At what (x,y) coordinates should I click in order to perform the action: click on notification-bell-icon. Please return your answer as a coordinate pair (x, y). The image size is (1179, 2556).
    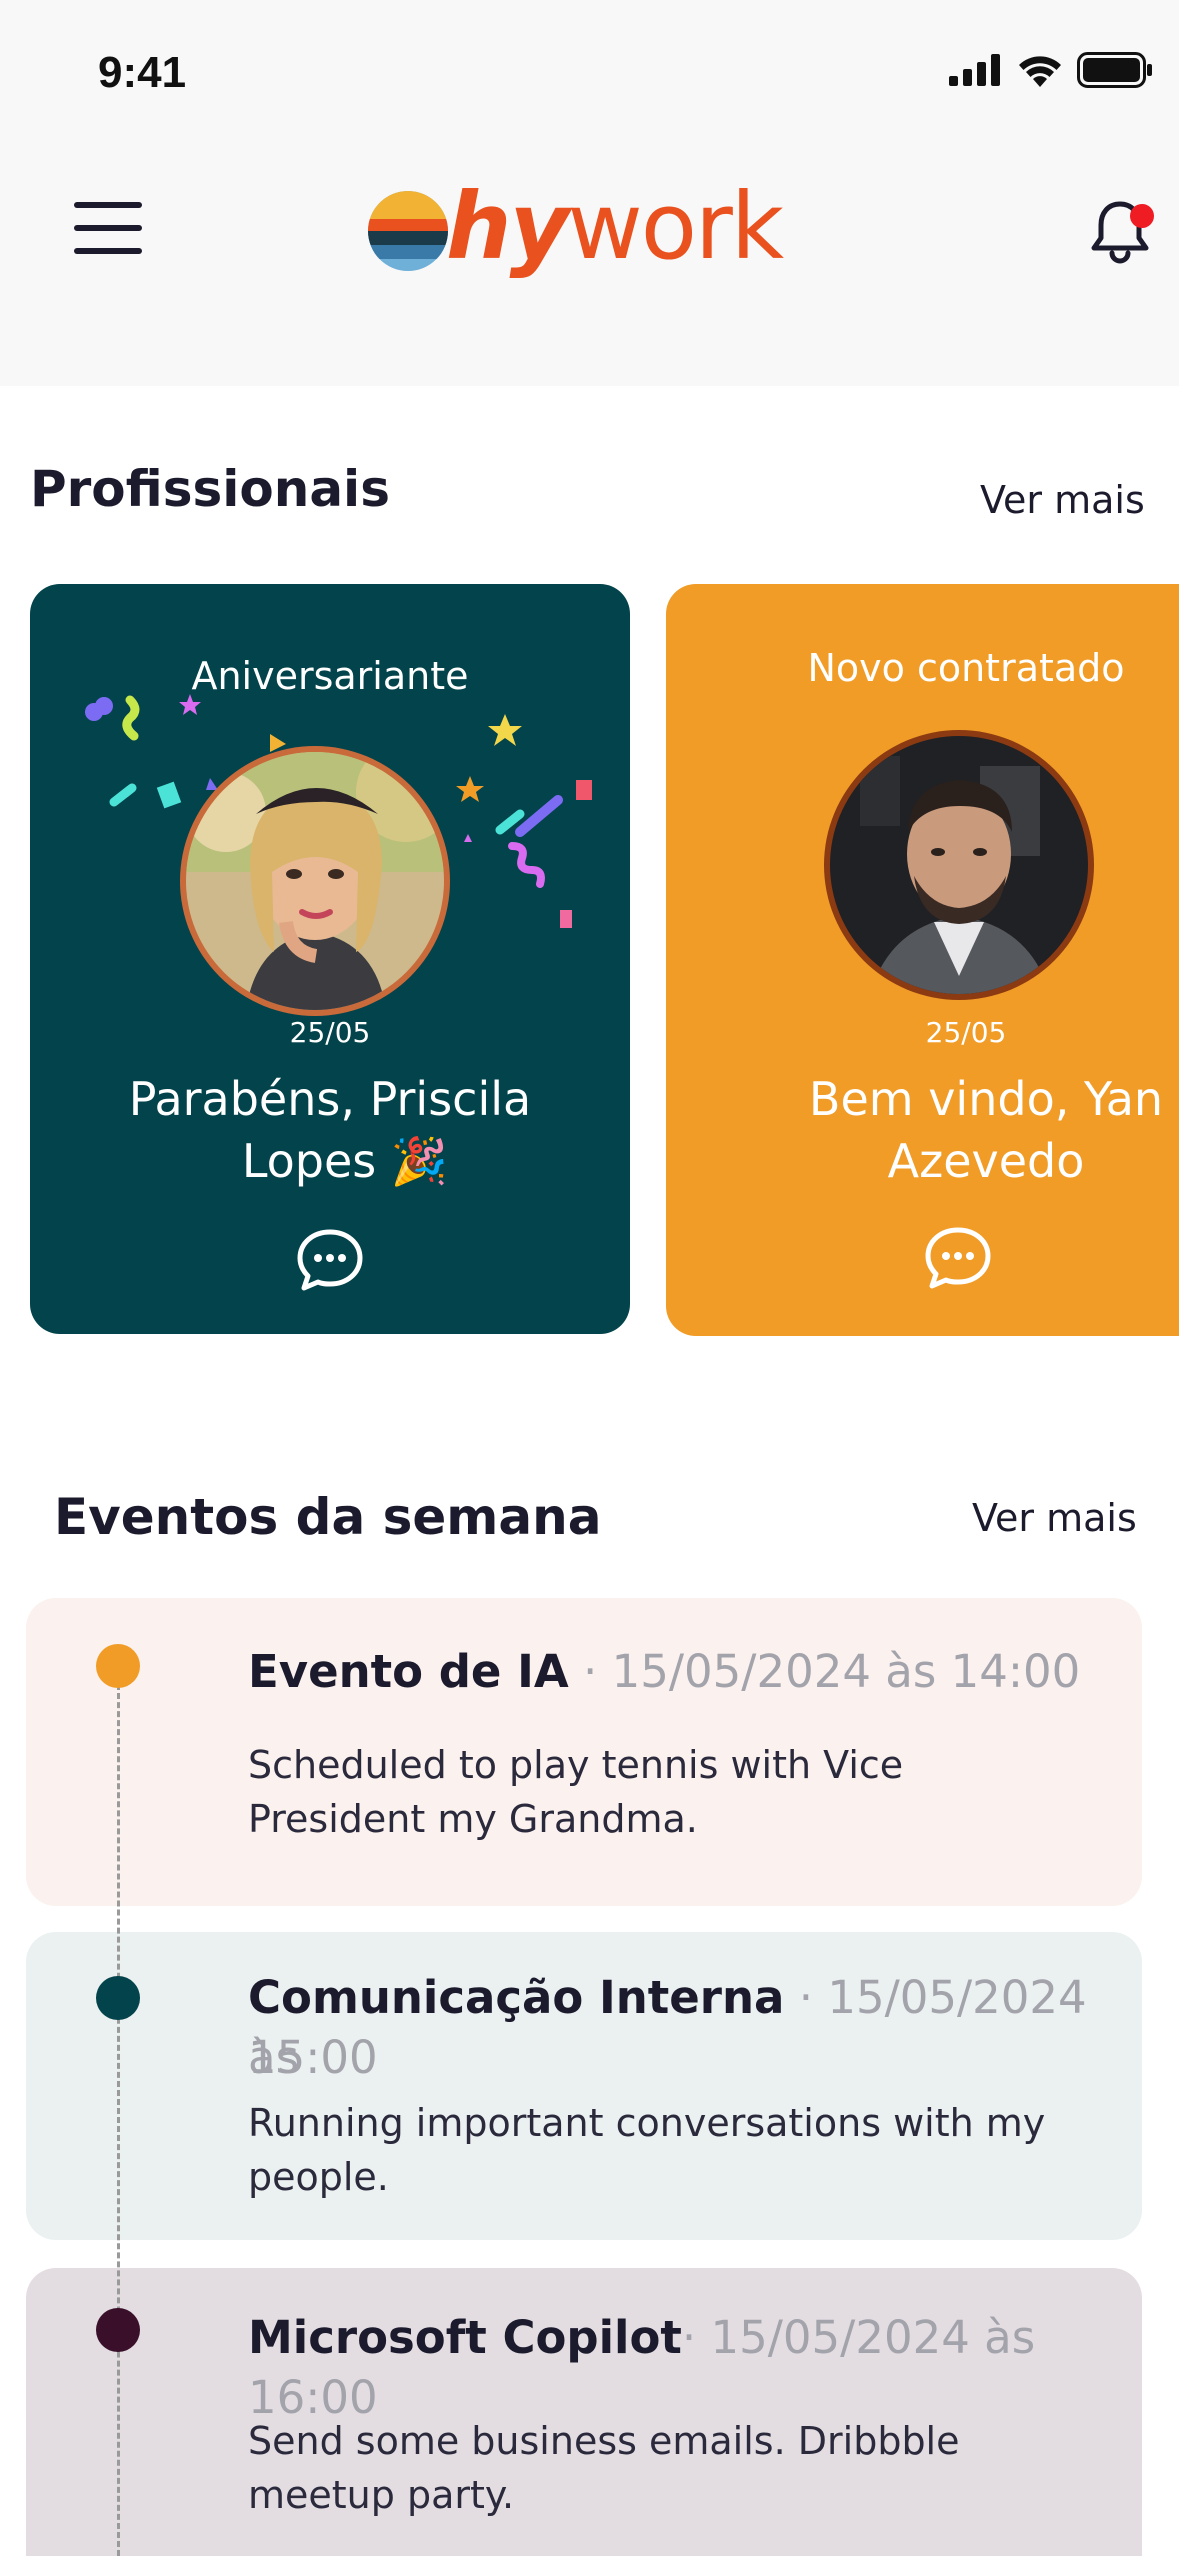
    Looking at the image, I should click on (1120, 232).